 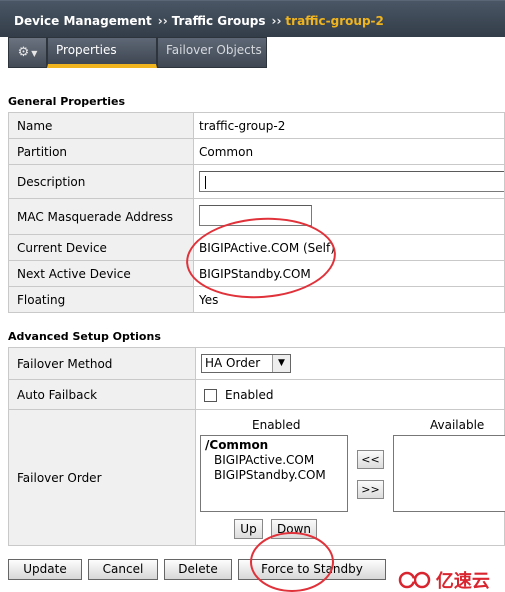 What do you see at coordinates (45, 569) in the screenshot?
I see `update-button: Update` at bounding box center [45, 569].